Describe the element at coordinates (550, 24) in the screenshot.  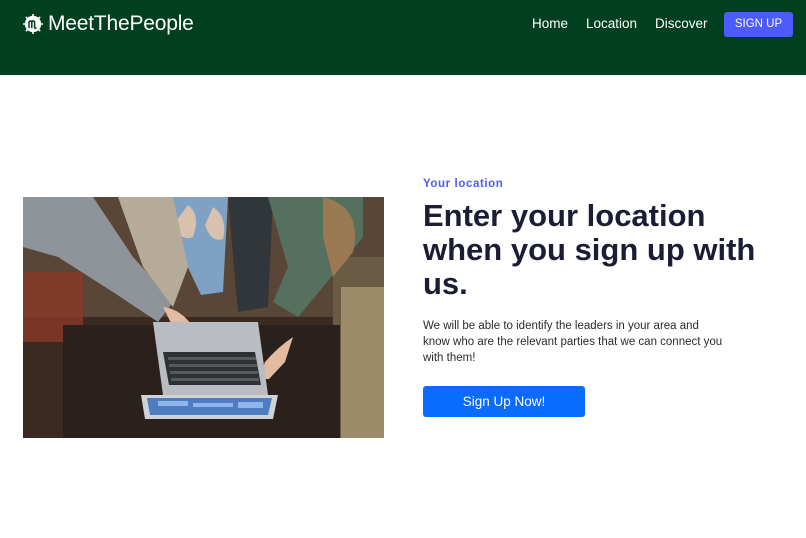
I see `nav-link-home: Home` at that location.